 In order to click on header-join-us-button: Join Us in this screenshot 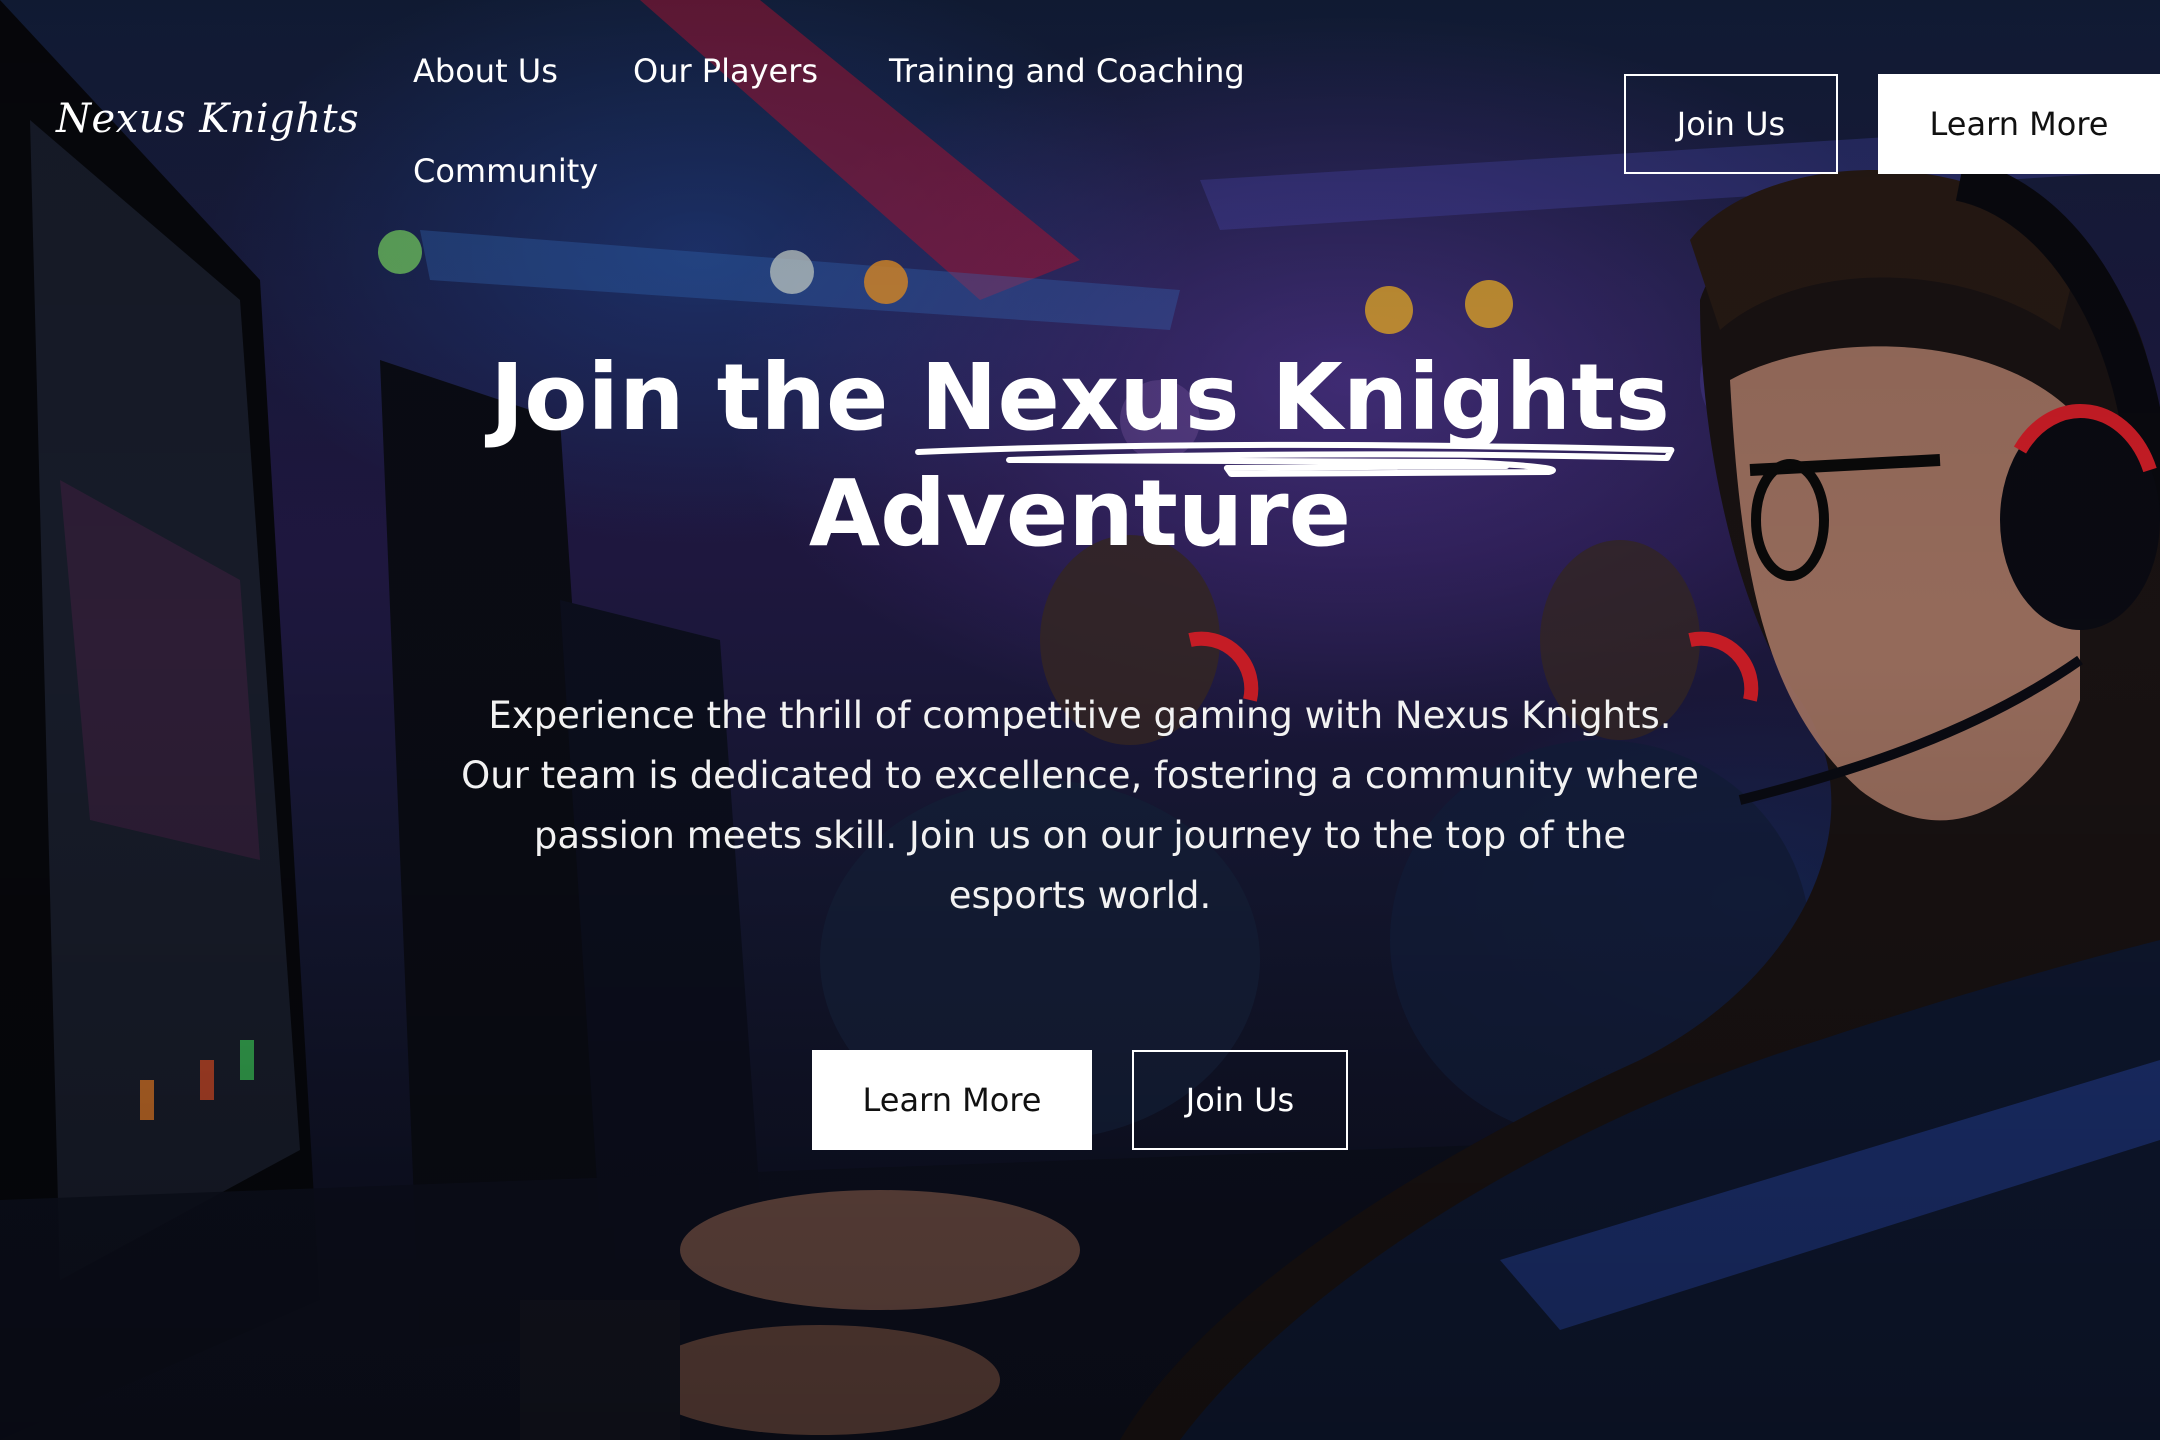, I will do `click(1731, 124)`.